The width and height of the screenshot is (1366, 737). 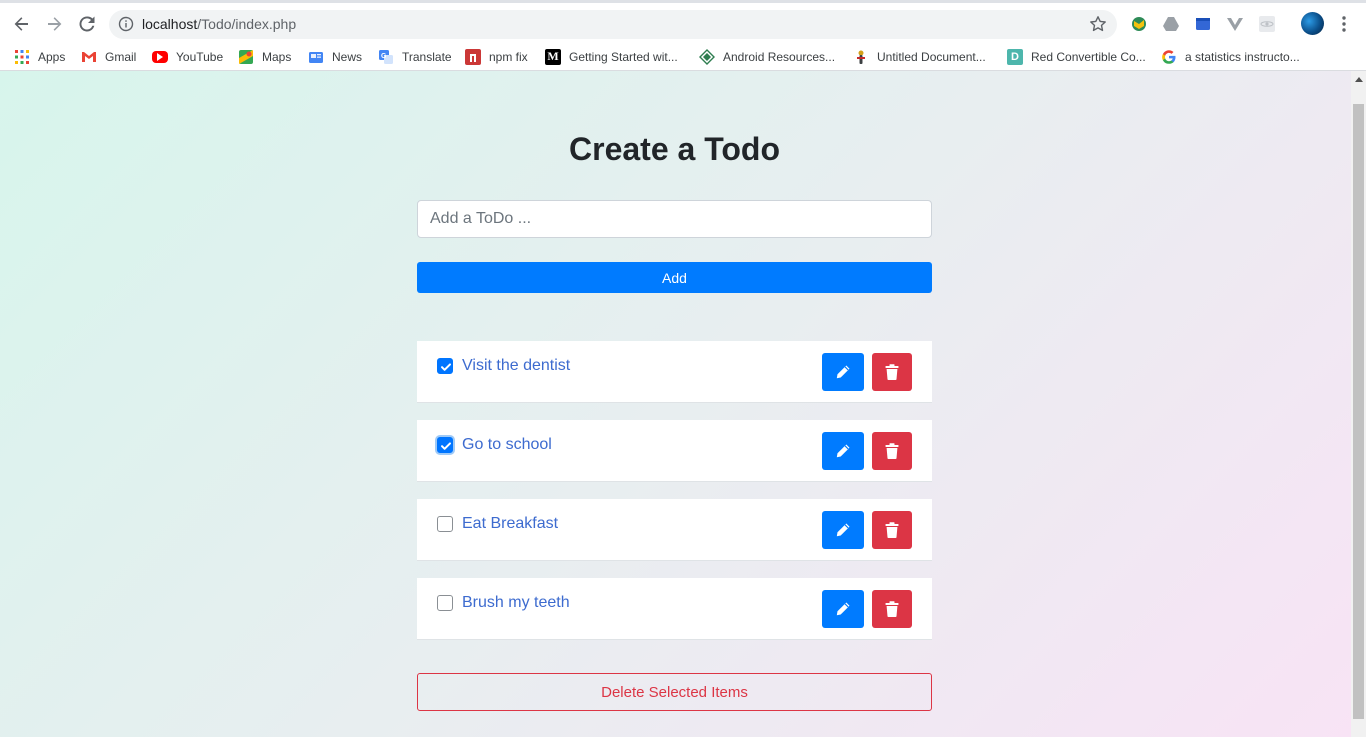 What do you see at coordinates (1169, 57) in the screenshot?
I see `google-icon` at bounding box center [1169, 57].